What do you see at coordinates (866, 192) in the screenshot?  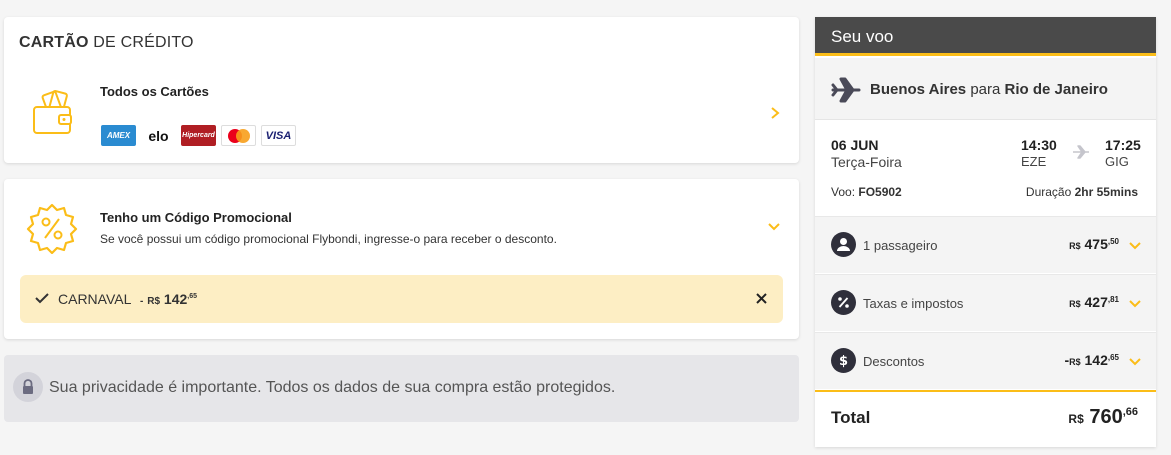 I see `flight-number: Voo: FO5902` at bounding box center [866, 192].